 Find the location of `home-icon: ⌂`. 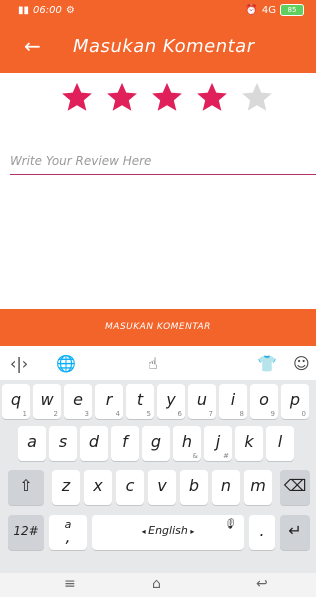

home-icon: ⌂ is located at coordinates (156, 584).